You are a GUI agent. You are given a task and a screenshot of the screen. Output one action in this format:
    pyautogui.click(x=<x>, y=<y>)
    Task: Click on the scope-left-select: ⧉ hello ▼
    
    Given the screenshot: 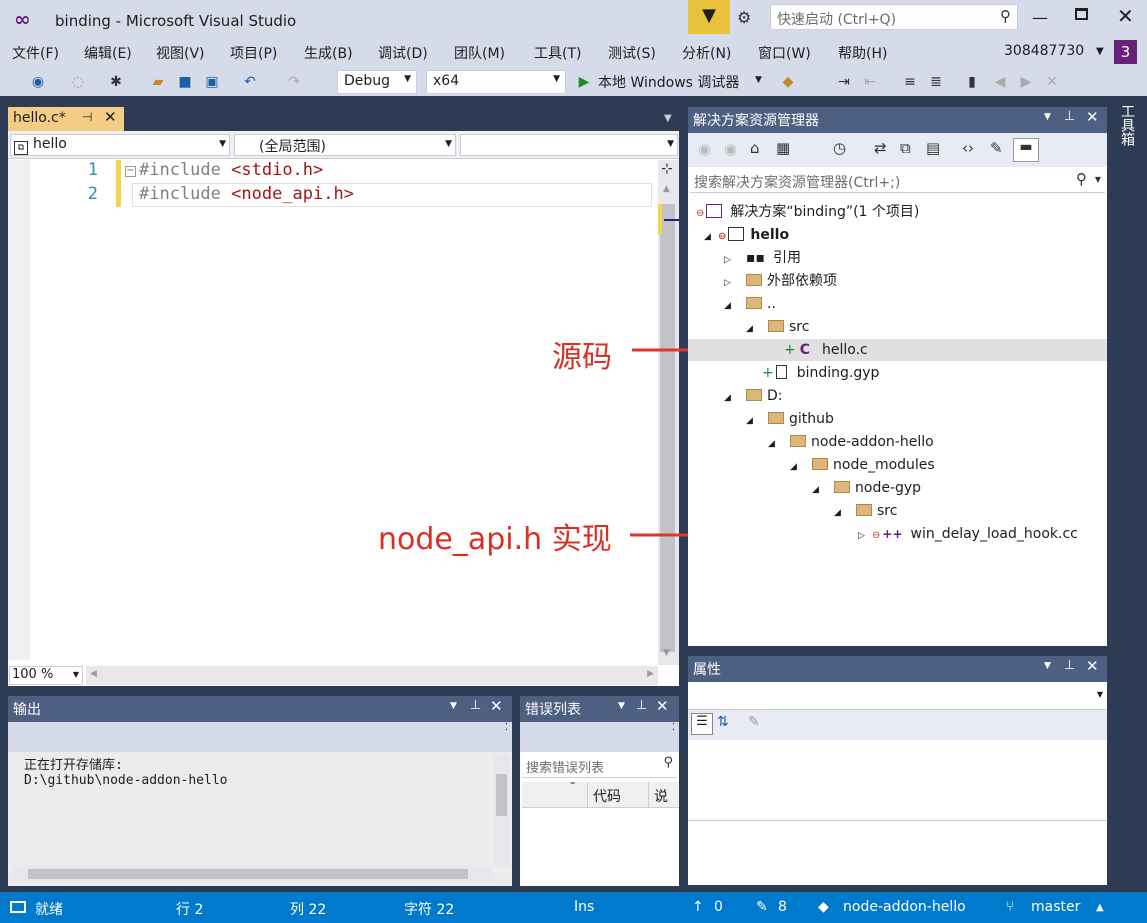 What is the action you would take?
    pyautogui.click(x=120, y=145)
    